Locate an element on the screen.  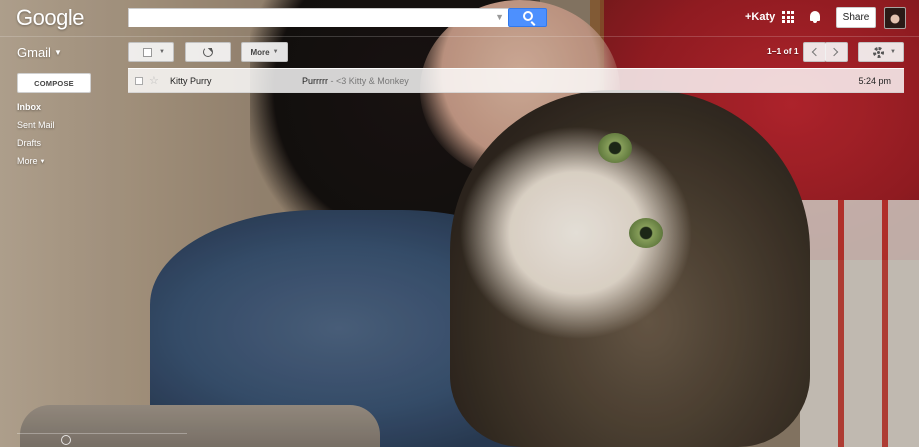
email-subject-line: Purrrrr - <3 Kitty & Monkey is located at coordinates (355, 81).